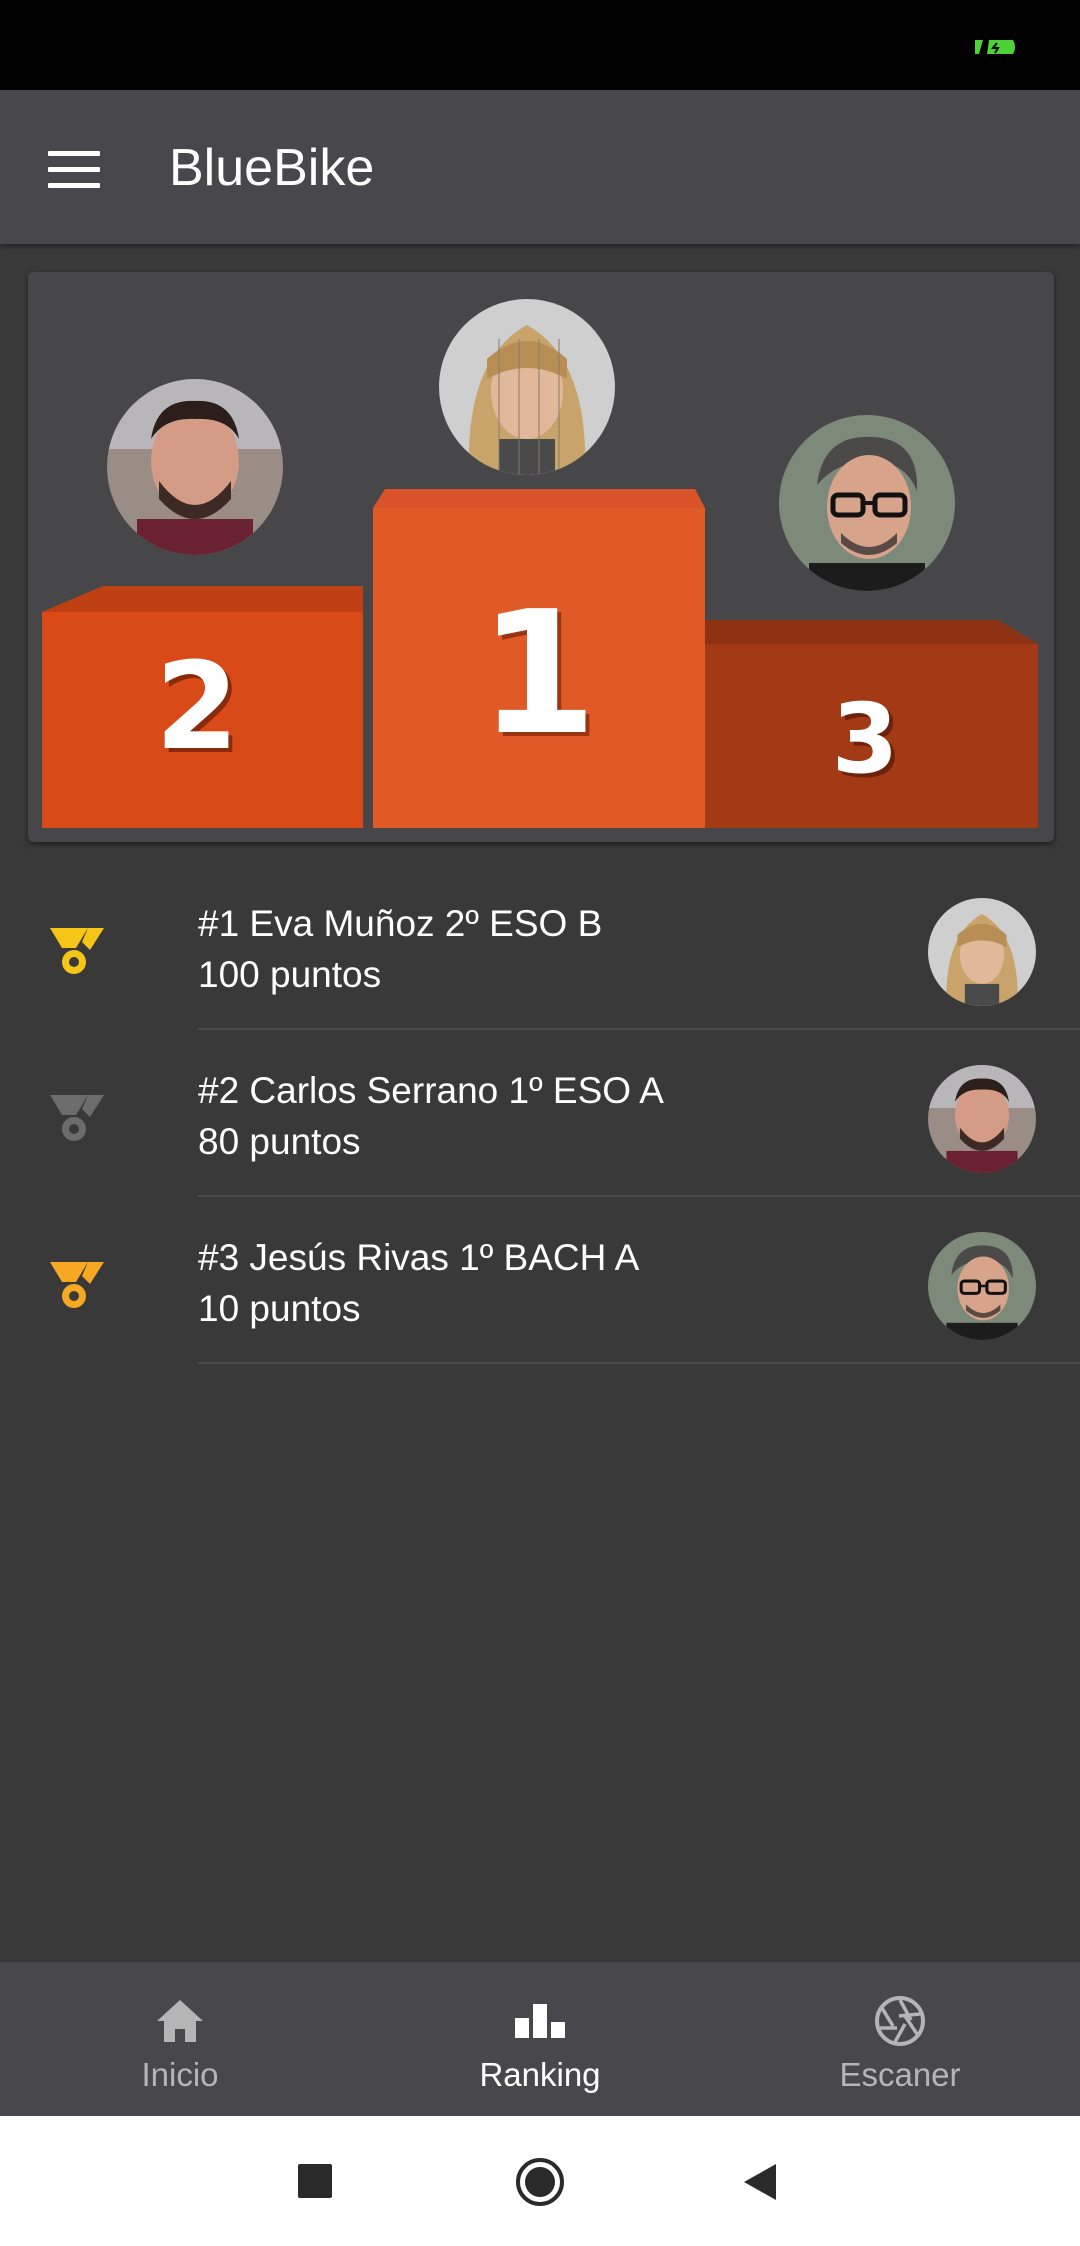 The width and height of the screenshot is (1080, 2246). I want to click on nav-label-ranking: Ranking, so click(540, 2074).